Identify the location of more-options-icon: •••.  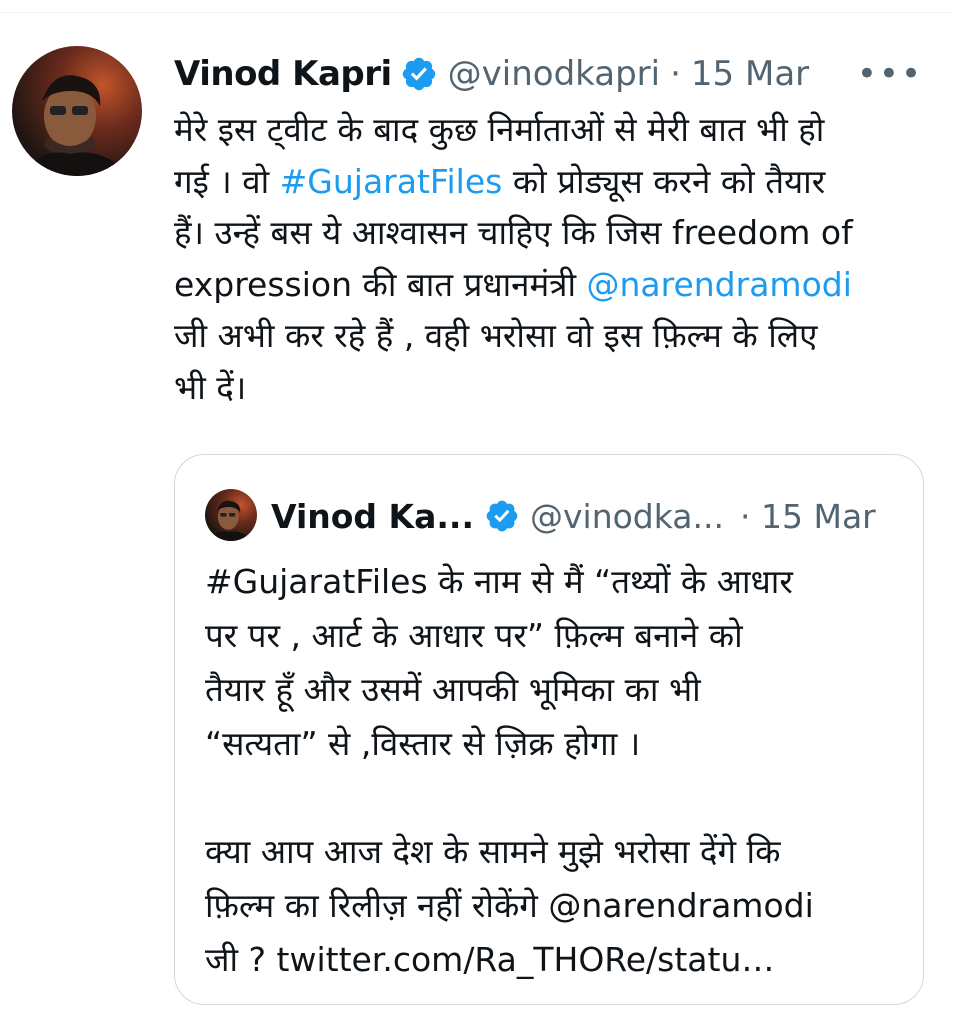
(890, 74).